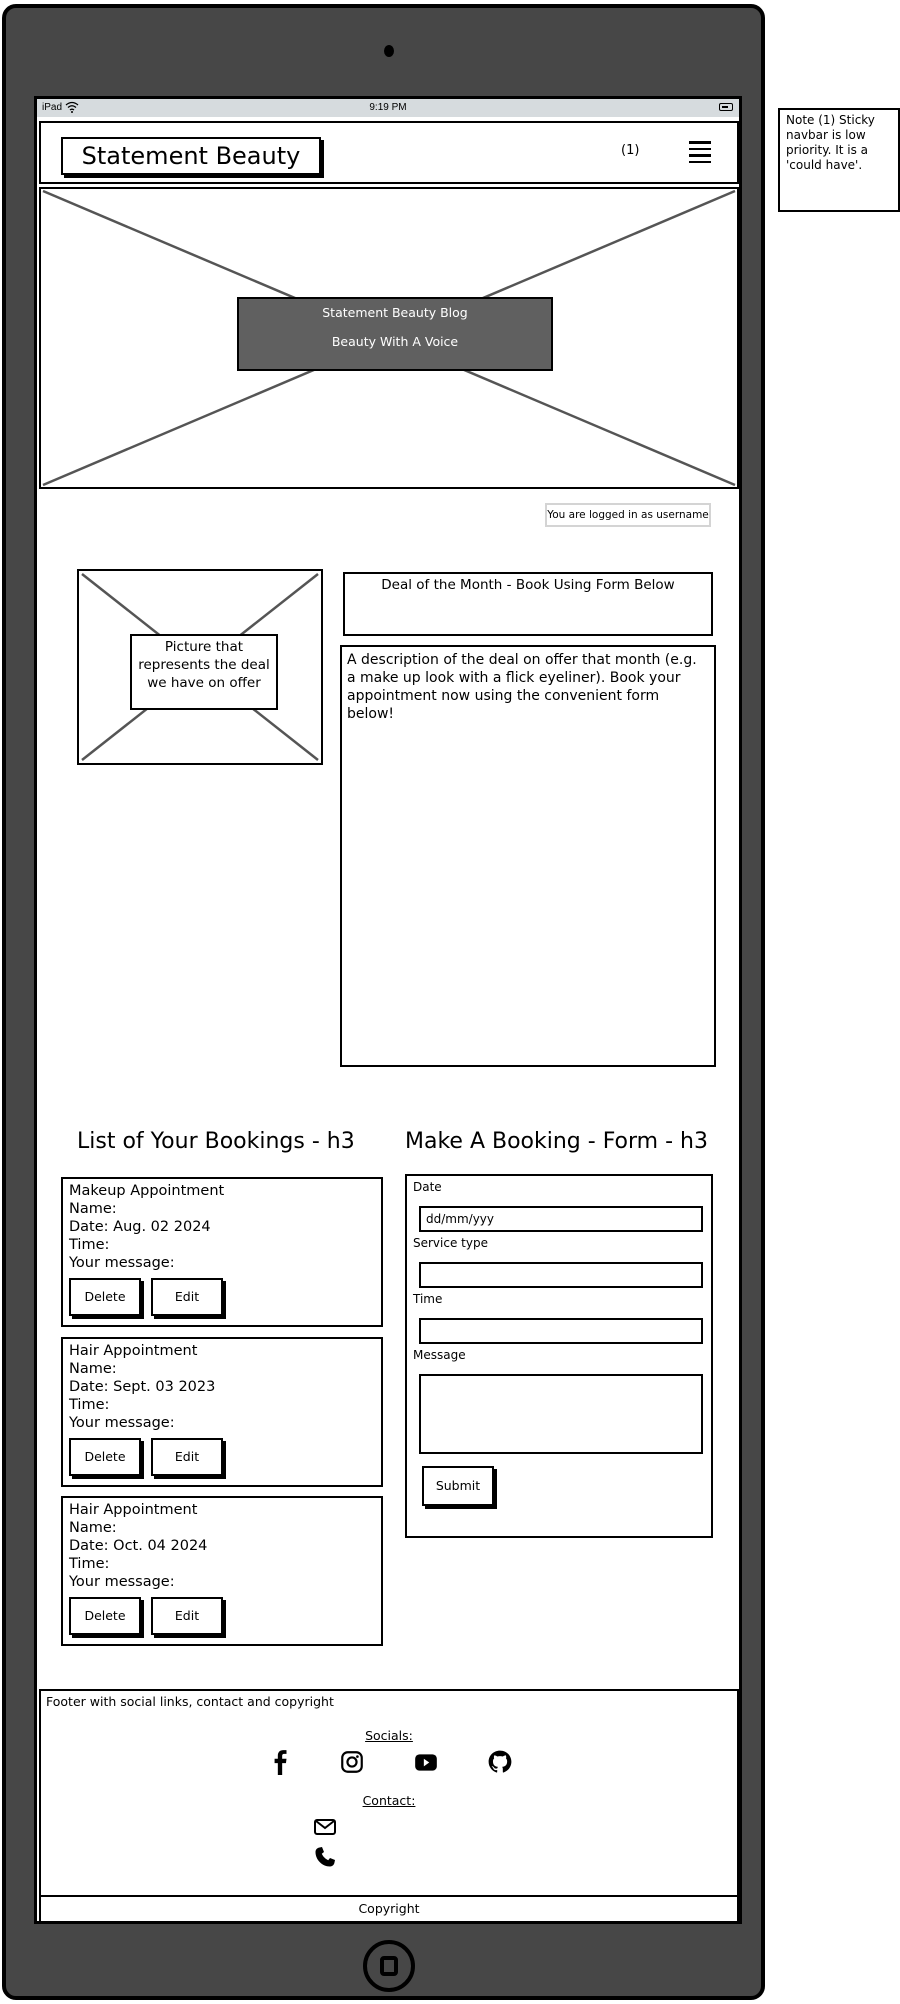 The height and width of the screenshot is (2004, 900). What do you see at coordinates (561, 1219) in the screenshot?
I see `date-input: dd/mm/yyy` at bounding box center [561, 1219].